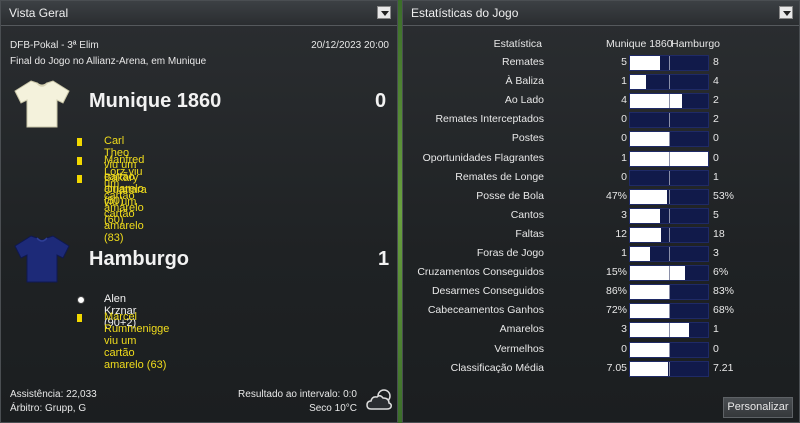 The height and width of the screenshot is (423, 800). Describe the element at coordinates (639, 44) in the screenshot. I see `stats-home-team-header: Munique 1860` at that location.